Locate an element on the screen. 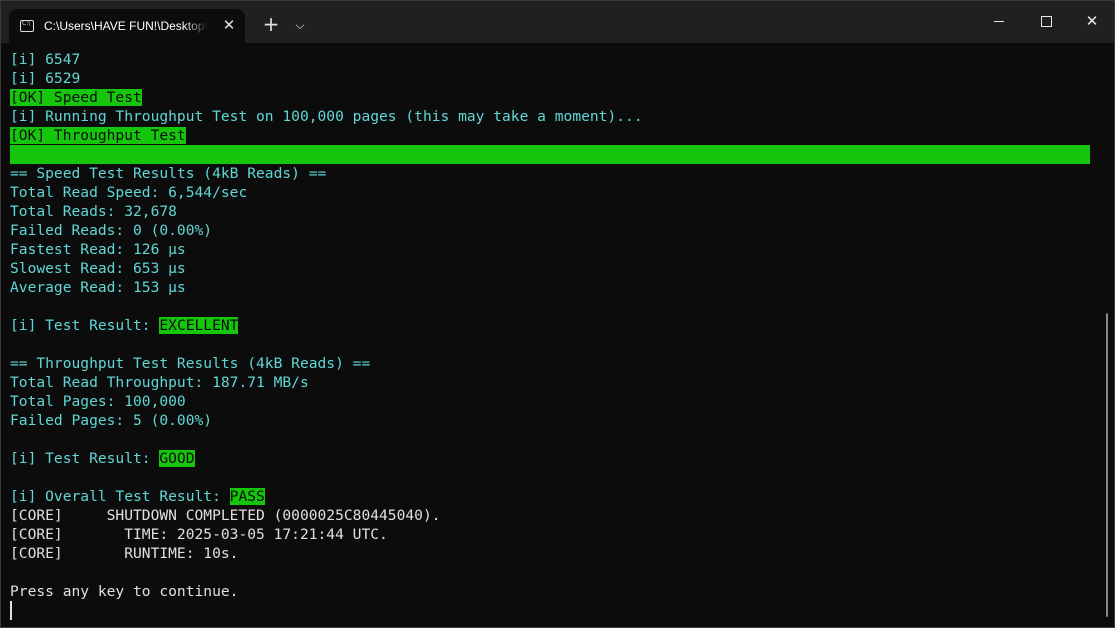 This screenshot has width=1115, height=628. output-line: Failed Pages: 5 (0.00%) is located at coordinates (111, 420).